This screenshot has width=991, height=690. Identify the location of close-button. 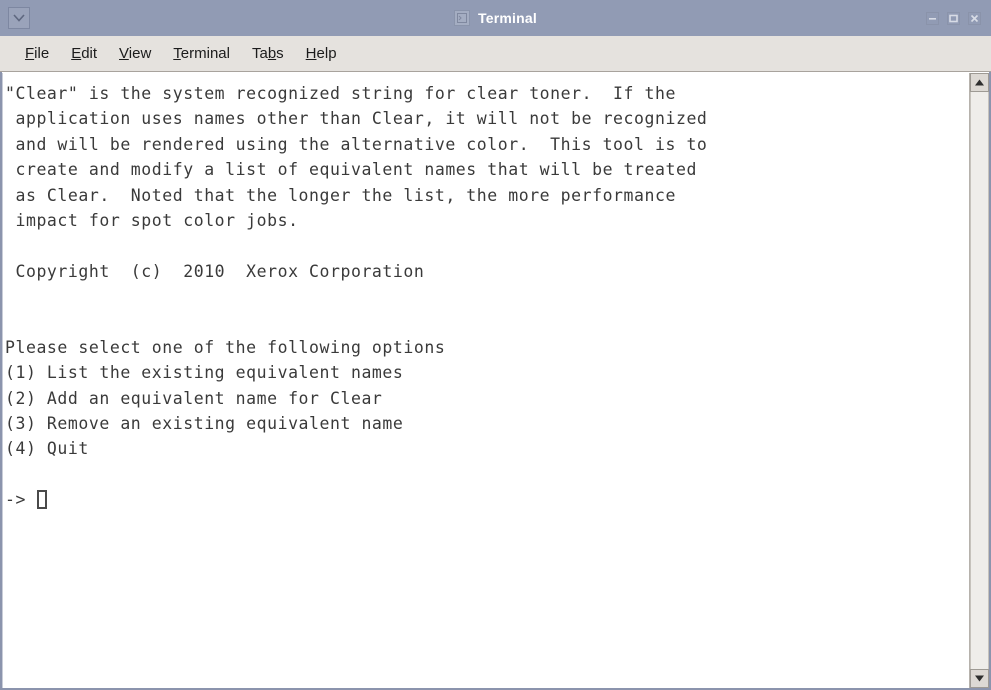
(974, 18).